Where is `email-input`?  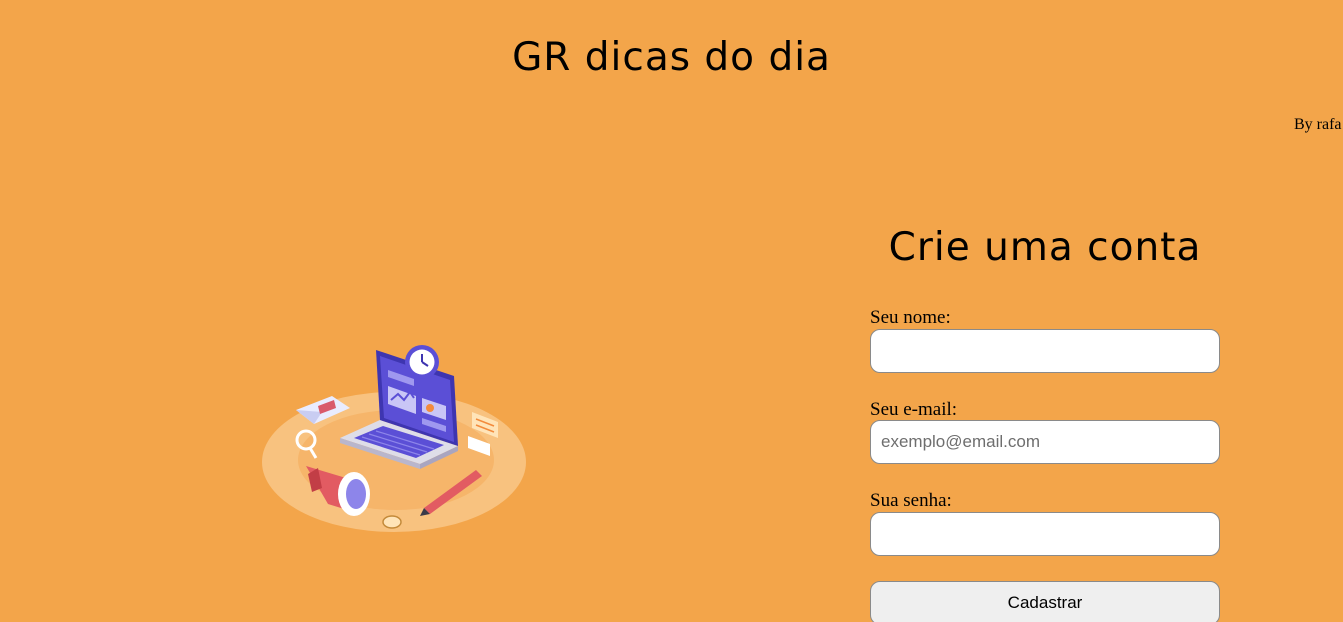
email-input is located at coordinates (1045, 442).